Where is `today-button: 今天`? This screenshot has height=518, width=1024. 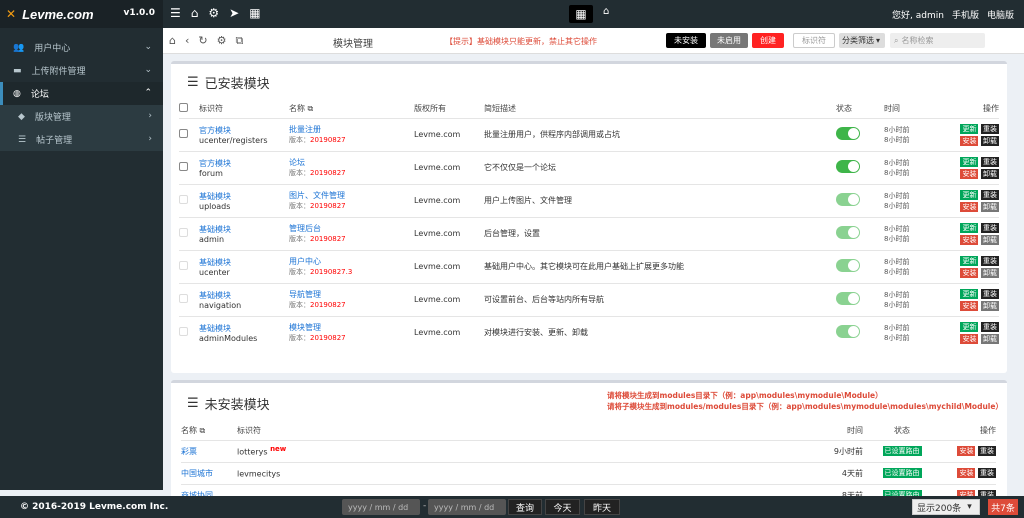 today-button: 今天 is located at coordinates (562, 507).